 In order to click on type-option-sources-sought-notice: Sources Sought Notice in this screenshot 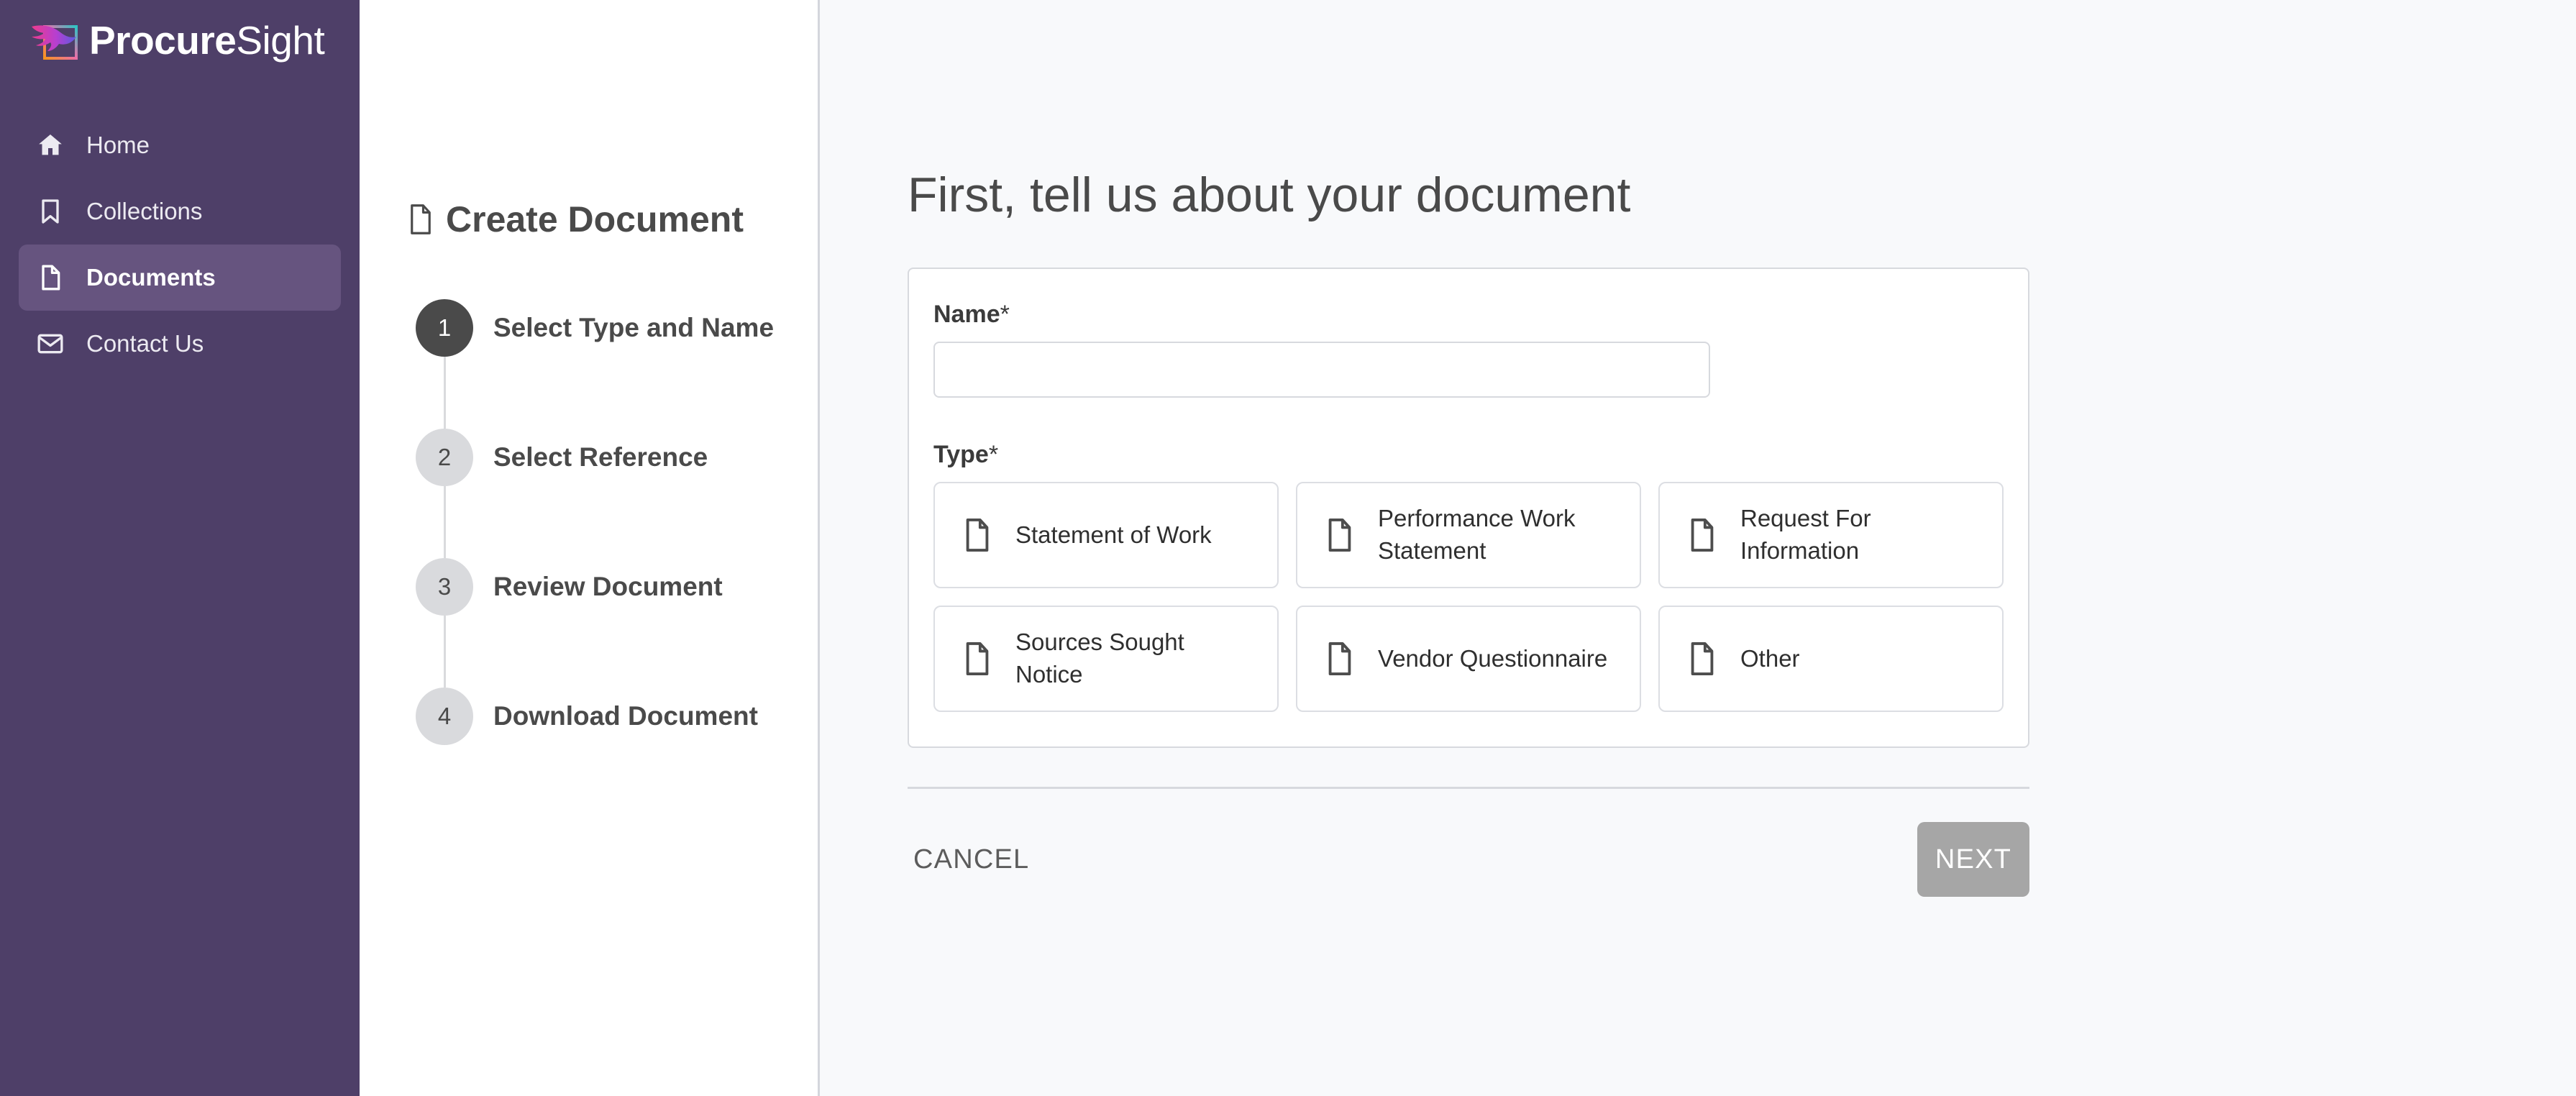, I will do `click(1106, 659)`.